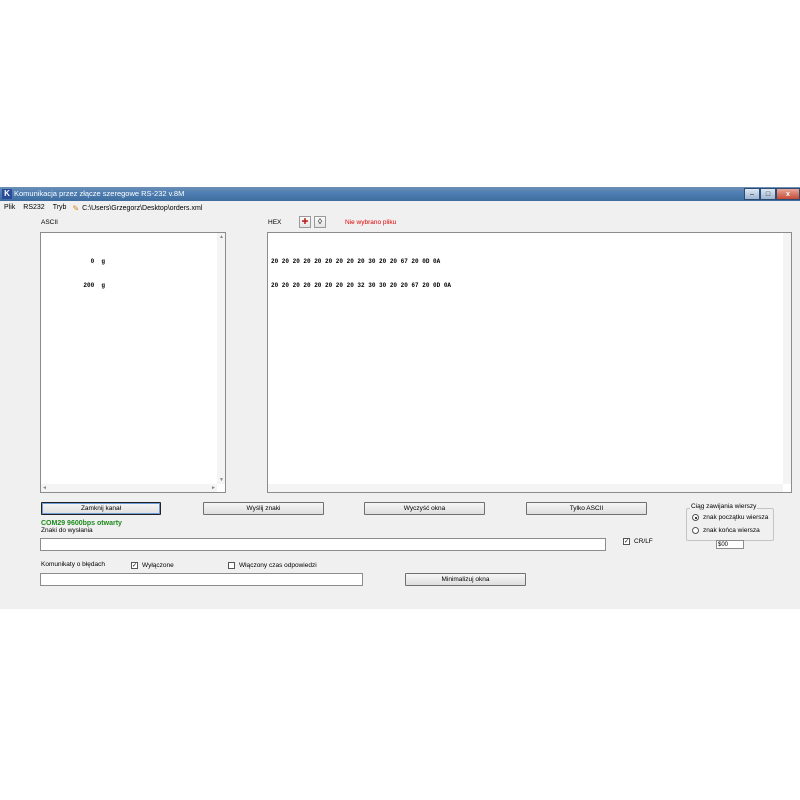  What do you see at coordinates (221, 480) in the screenshot?
I see `scroll-down-icon: ▼` at bounding box center [221, 480].